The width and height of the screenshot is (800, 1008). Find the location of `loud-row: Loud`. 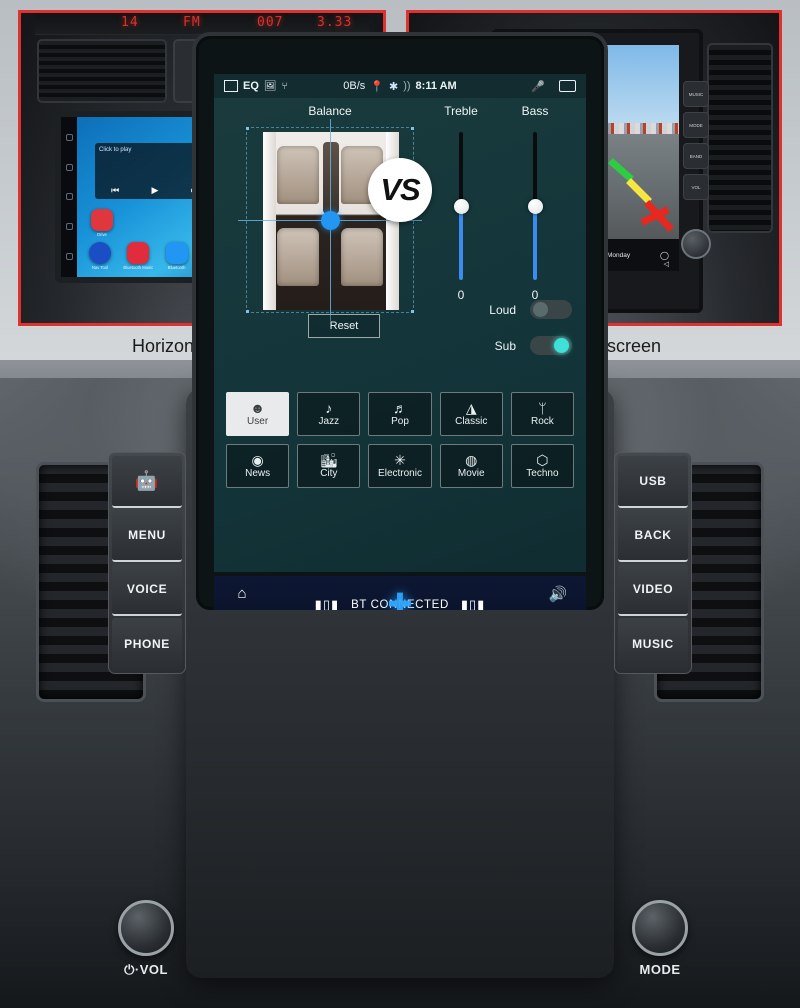

loud-row: Loud is located at coordinates (498, 309).